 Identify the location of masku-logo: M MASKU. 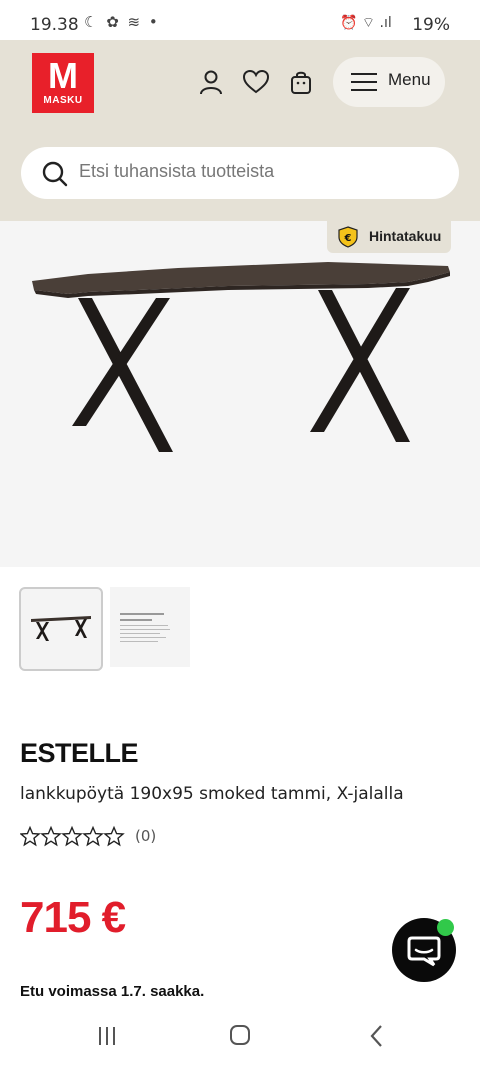
(63, 83).